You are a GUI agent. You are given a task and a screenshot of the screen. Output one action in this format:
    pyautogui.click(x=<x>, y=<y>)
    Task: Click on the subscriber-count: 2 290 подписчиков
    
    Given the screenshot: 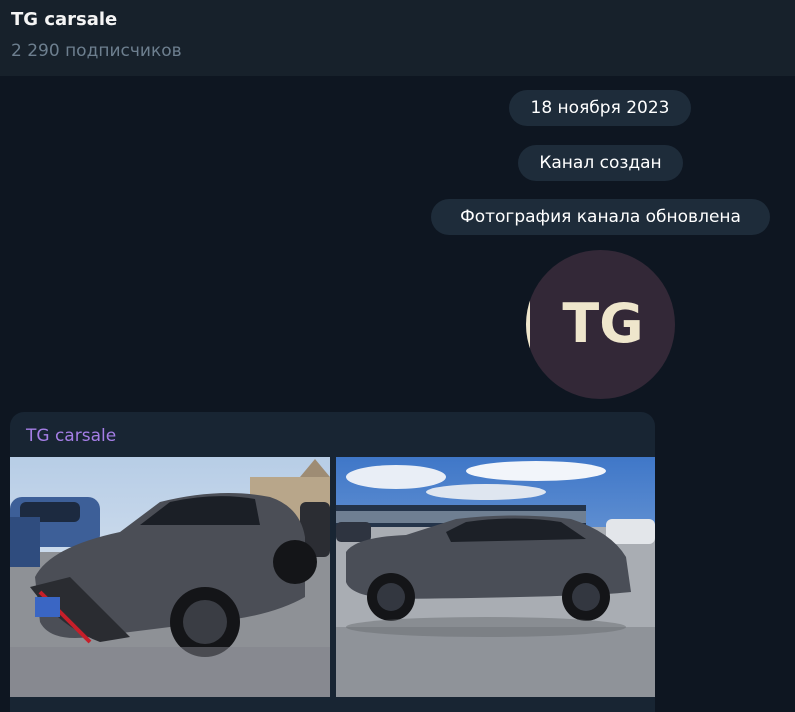 What is the action you would take?
    pyautogui.click(x=96, y=51)
    